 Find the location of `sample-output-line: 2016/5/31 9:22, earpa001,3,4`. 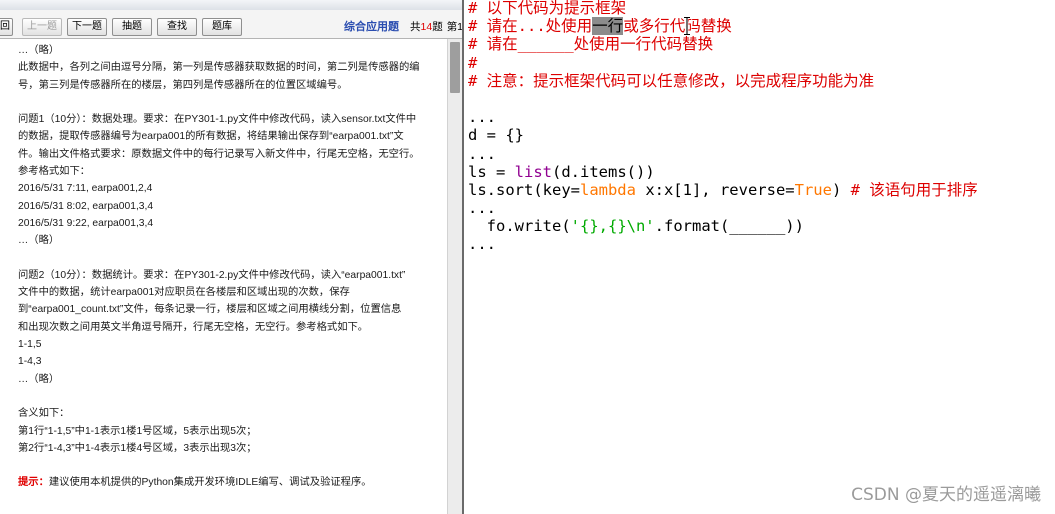

sample-output-line: 2016/5/31 9:22, earpa001,3,4 is located at coordinates (86, 223).